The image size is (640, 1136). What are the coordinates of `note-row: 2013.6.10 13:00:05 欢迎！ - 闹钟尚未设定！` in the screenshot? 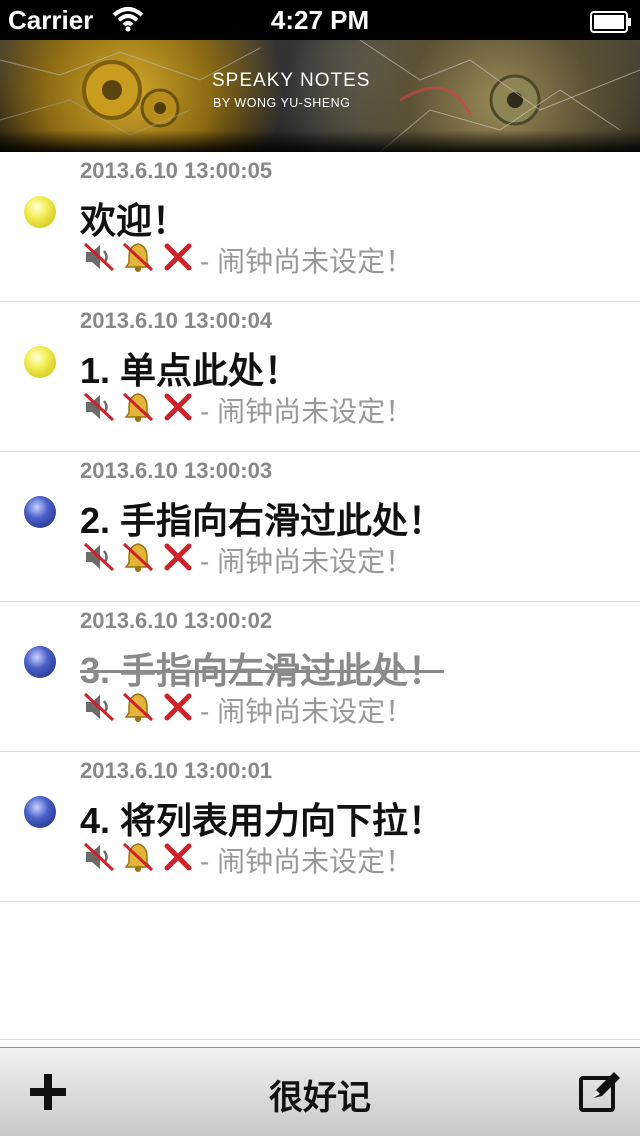 It's located at (320, 227).